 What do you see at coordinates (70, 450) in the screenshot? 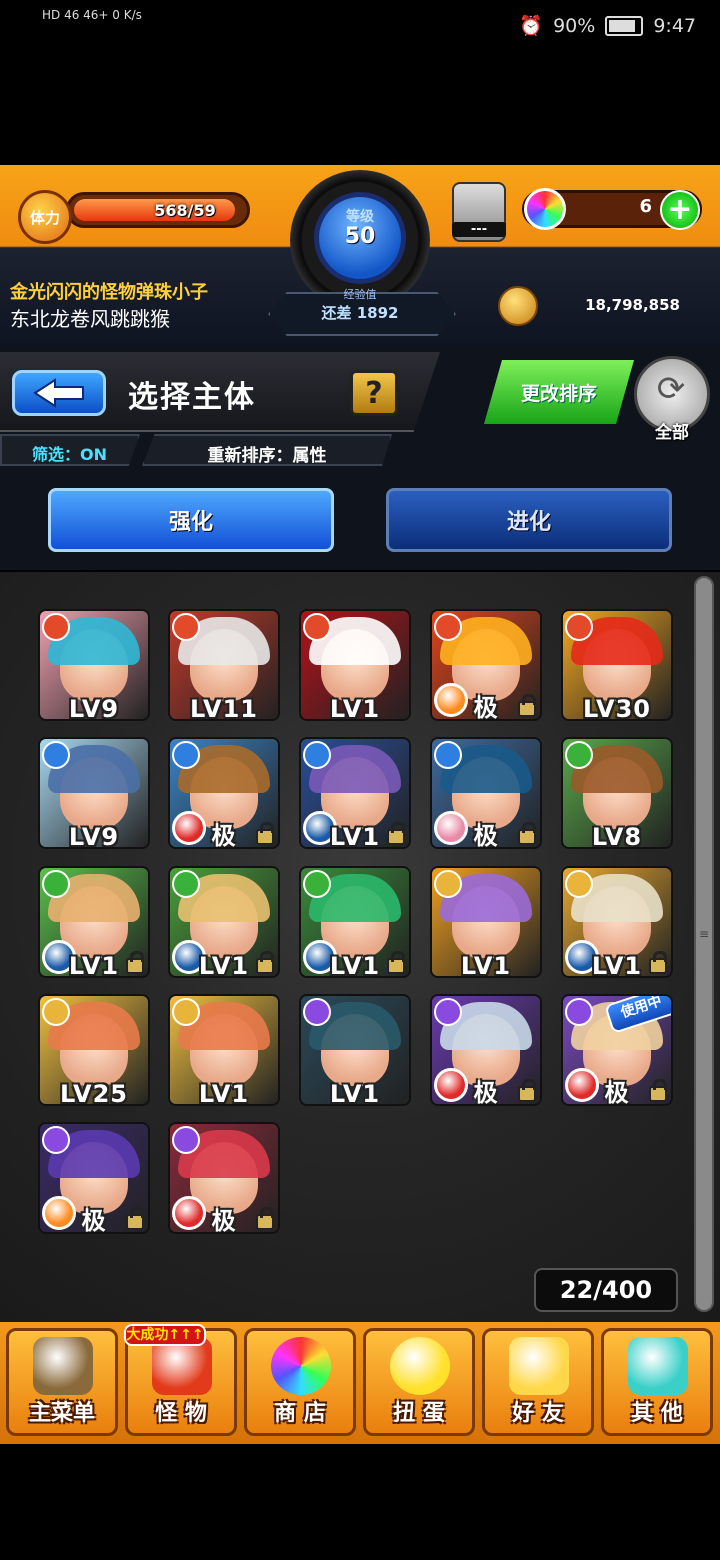
I see `filter-toggle: 筛选：ON` at bounding box center [70, 450].